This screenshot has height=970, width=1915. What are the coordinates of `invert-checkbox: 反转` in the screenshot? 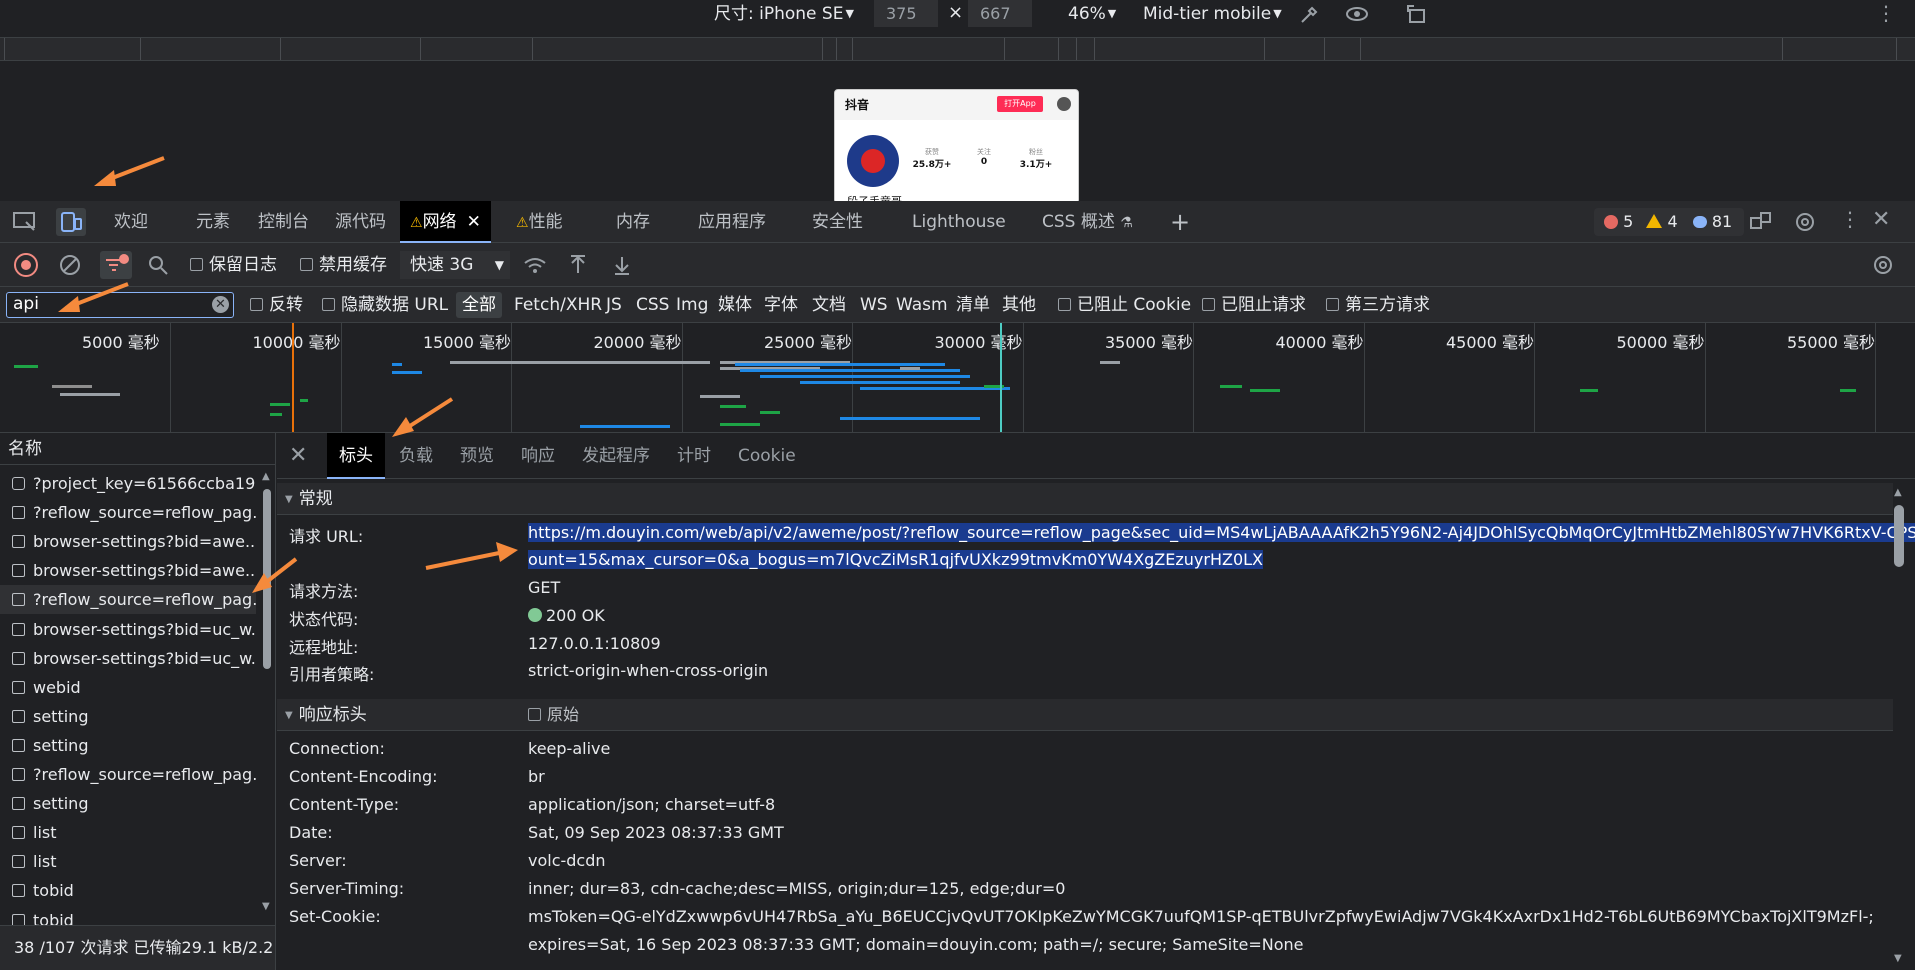 It's located at (276, 305).